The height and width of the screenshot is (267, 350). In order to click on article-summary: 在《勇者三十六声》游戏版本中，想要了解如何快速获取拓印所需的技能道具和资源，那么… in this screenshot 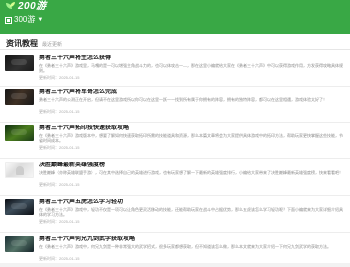, I will do `click(191, 138)`.